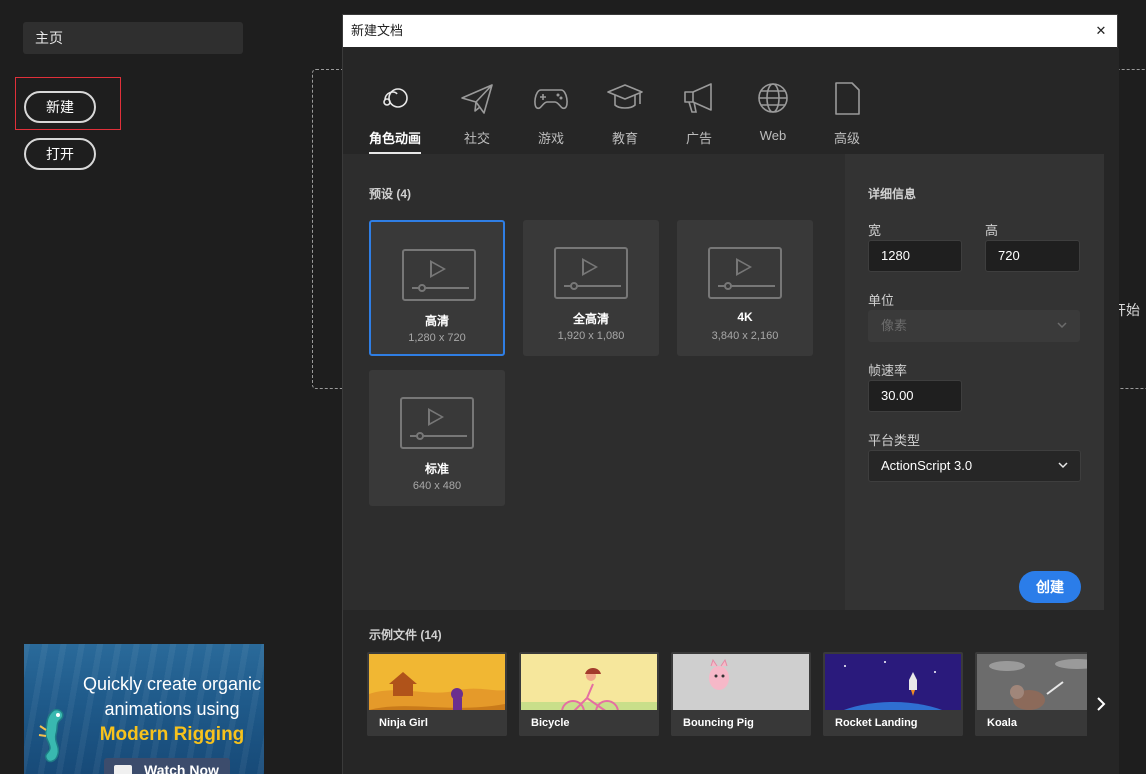 The height and width of the screenshot is (774, 1146). I want to click on tab-label: 社交, so click(476, 138).